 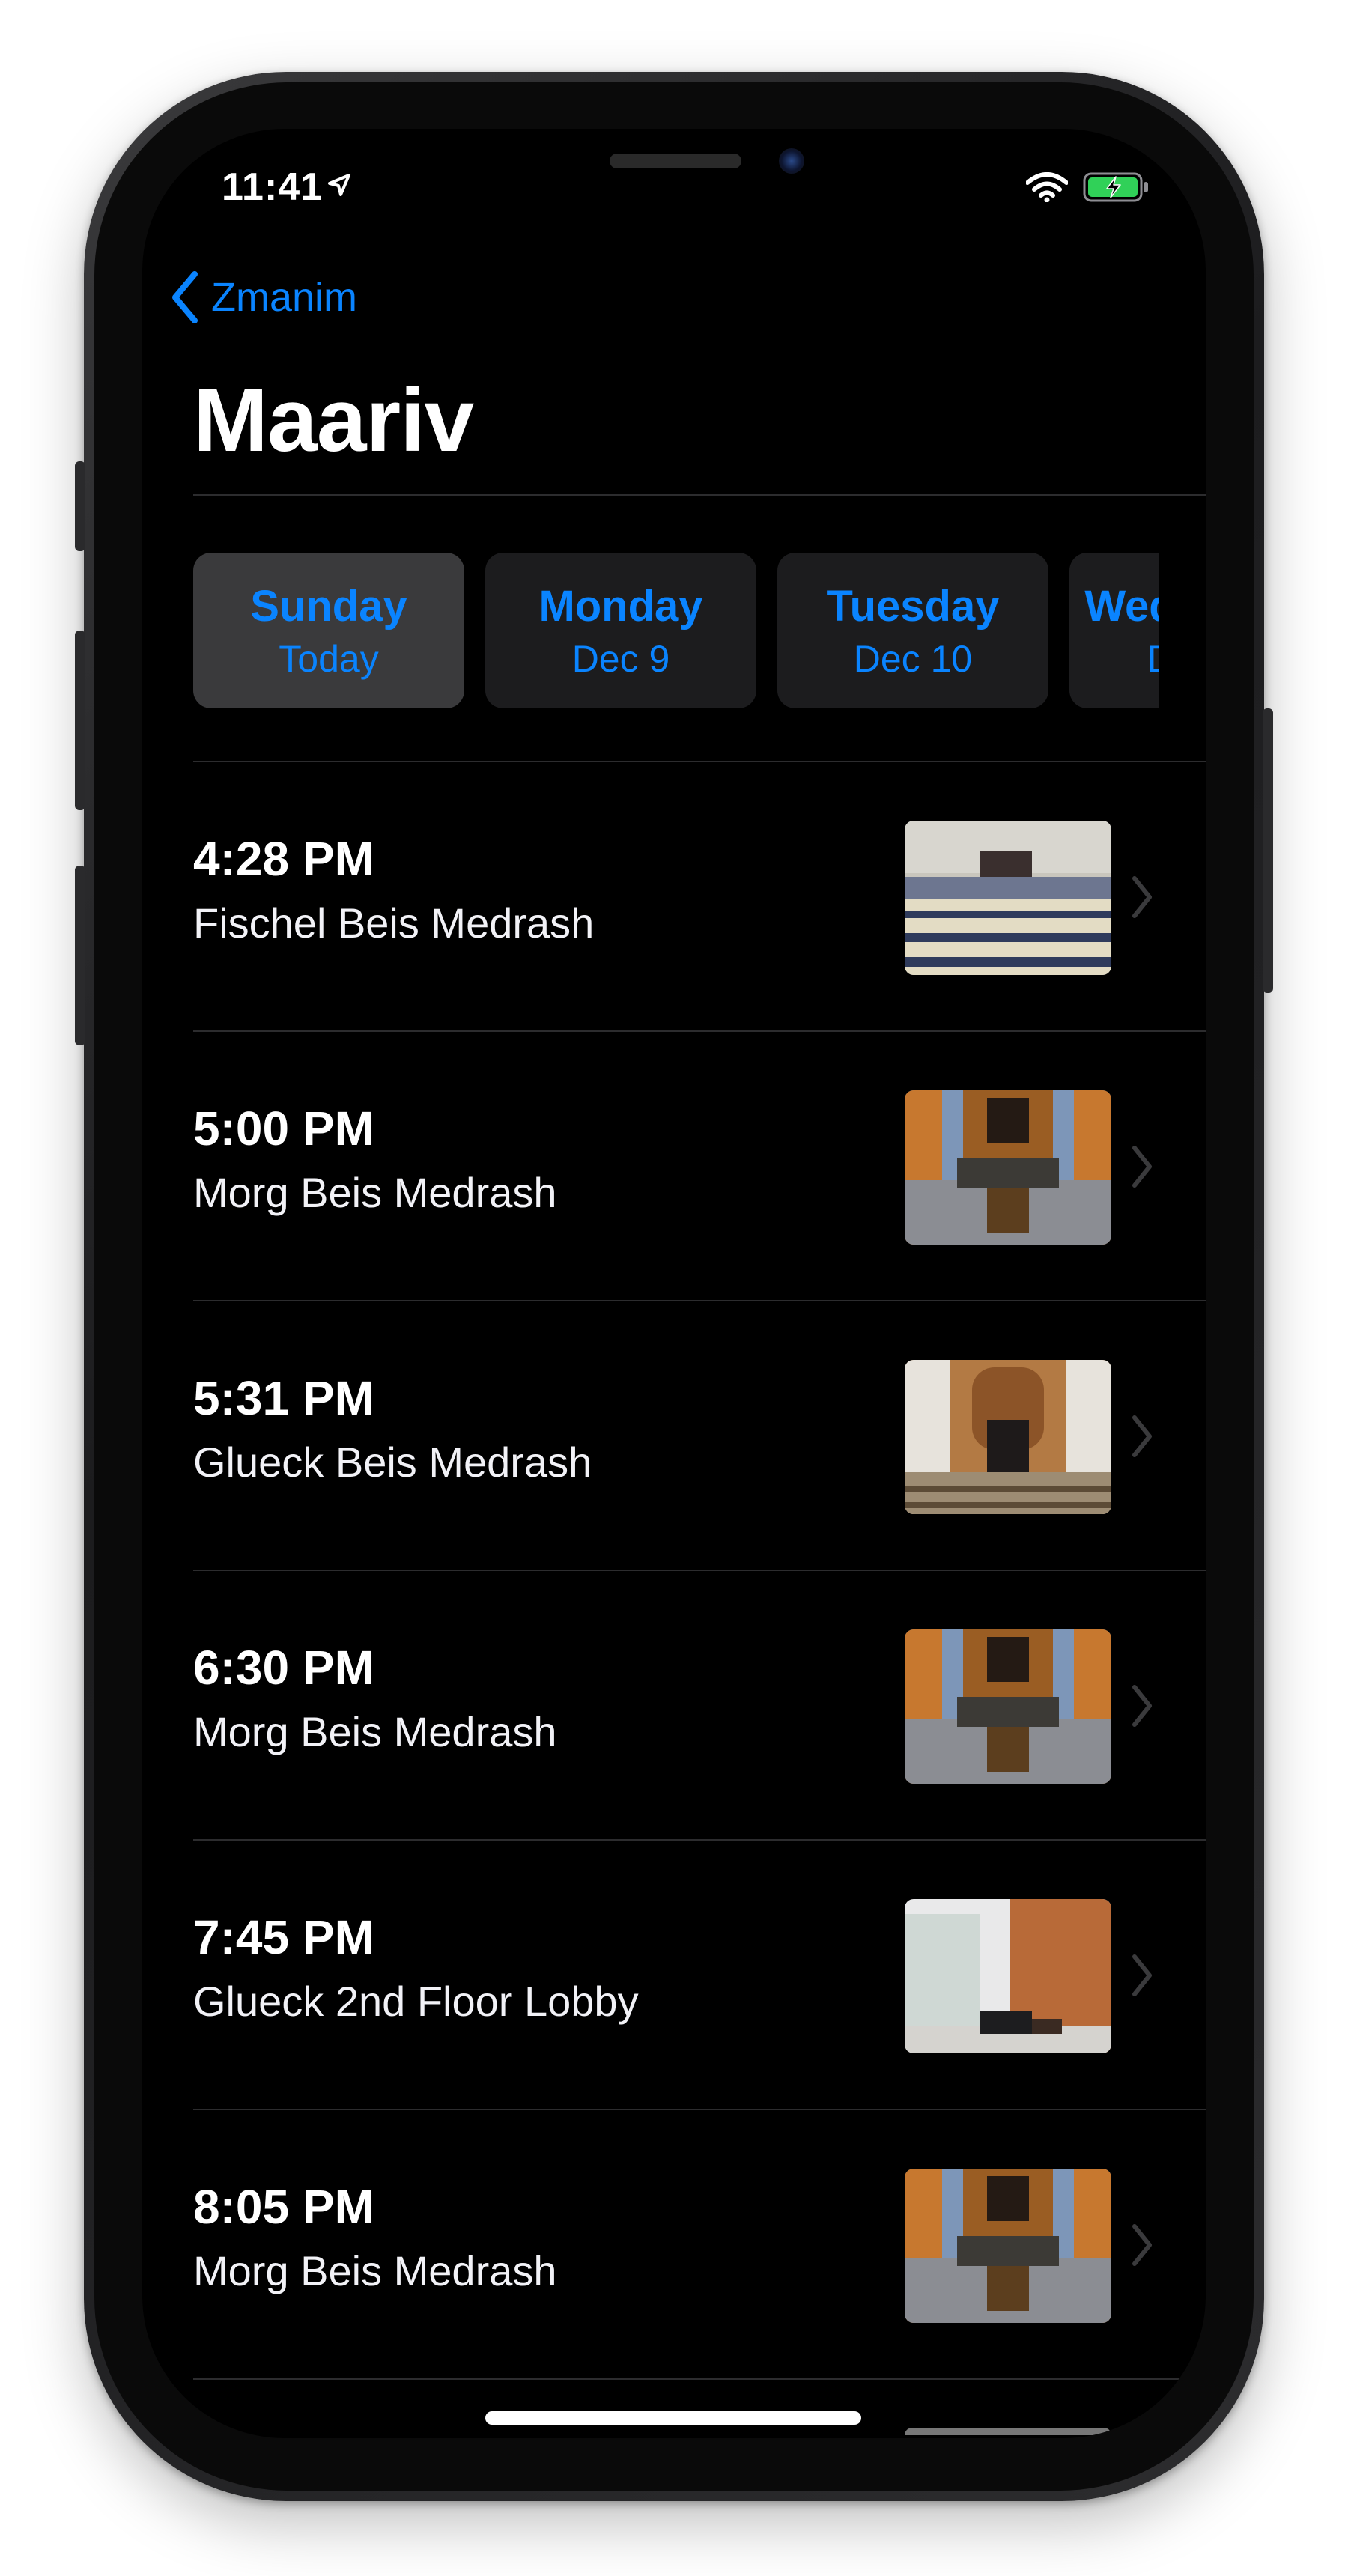 I want to click on day-tab-monday: Monday Dec 9, so click(x=620, y=630).